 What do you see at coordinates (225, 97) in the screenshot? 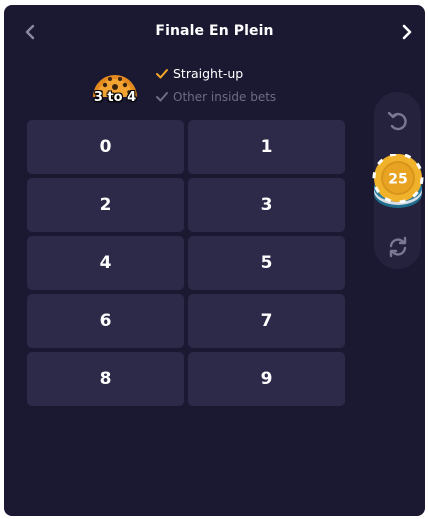
I see `option-label: Other inside bets` at bounding box center [225, 97].